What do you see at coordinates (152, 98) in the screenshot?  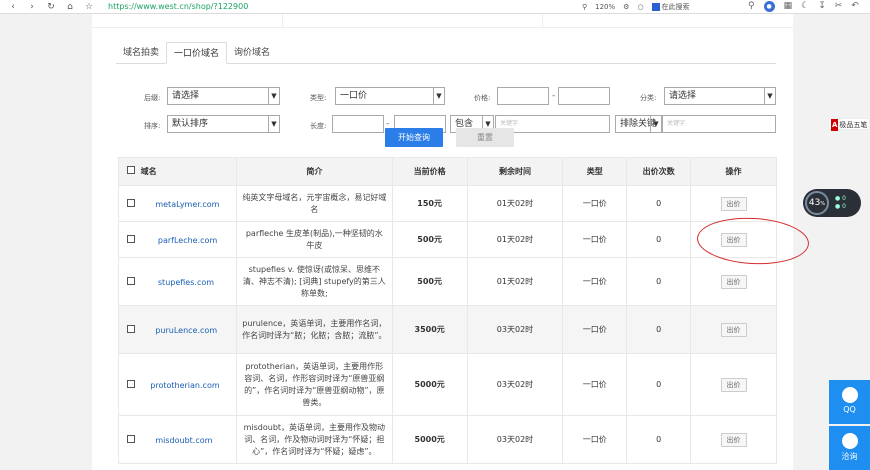 I see `suffix-label: 后缀:` at bounding box center [152, 98].